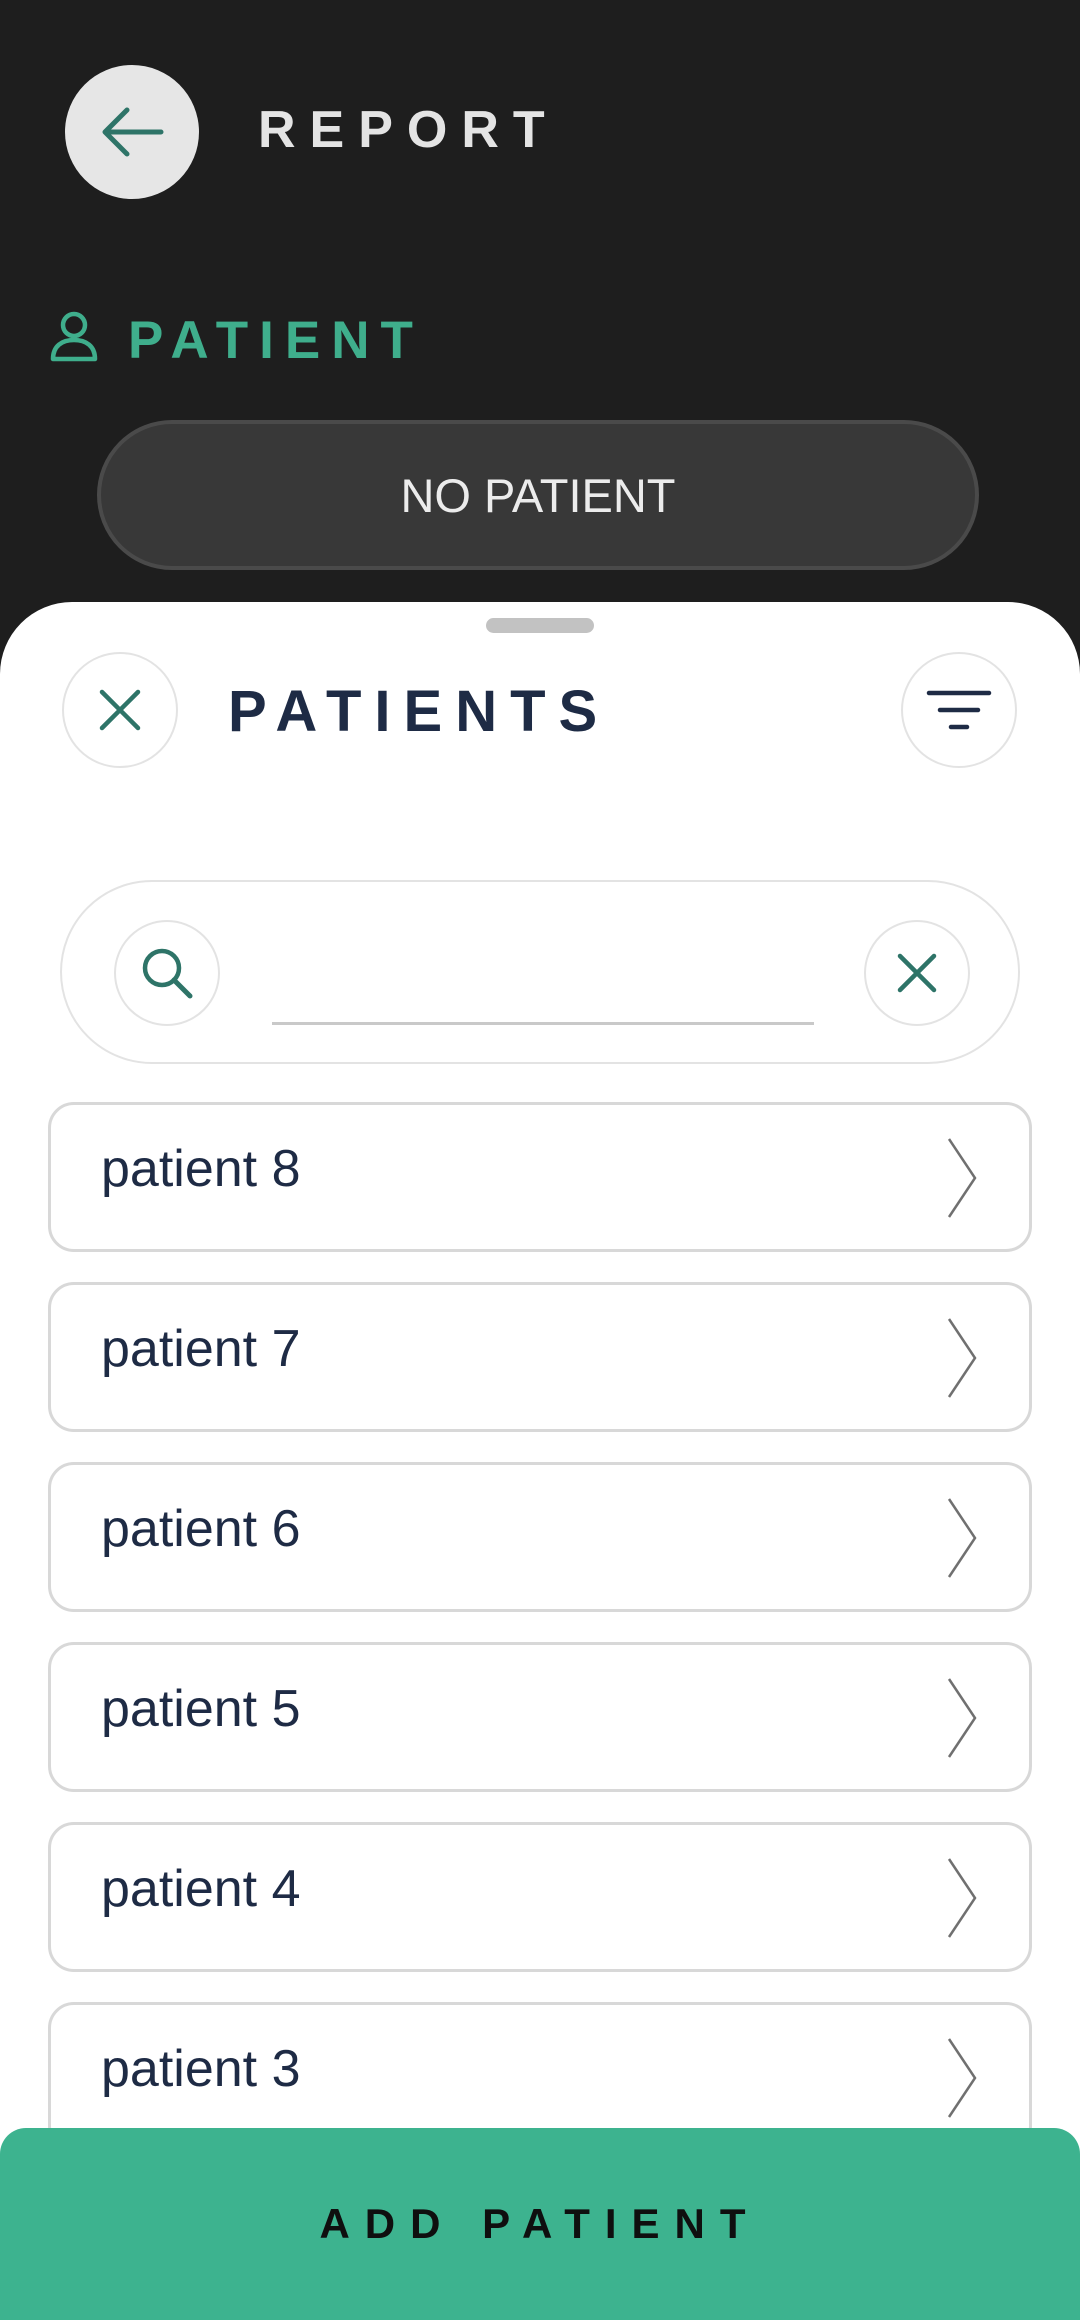 The height and width of the screenshot is (2320, 1080). I want to click on list-item: patient 8, so click(540, 1177).